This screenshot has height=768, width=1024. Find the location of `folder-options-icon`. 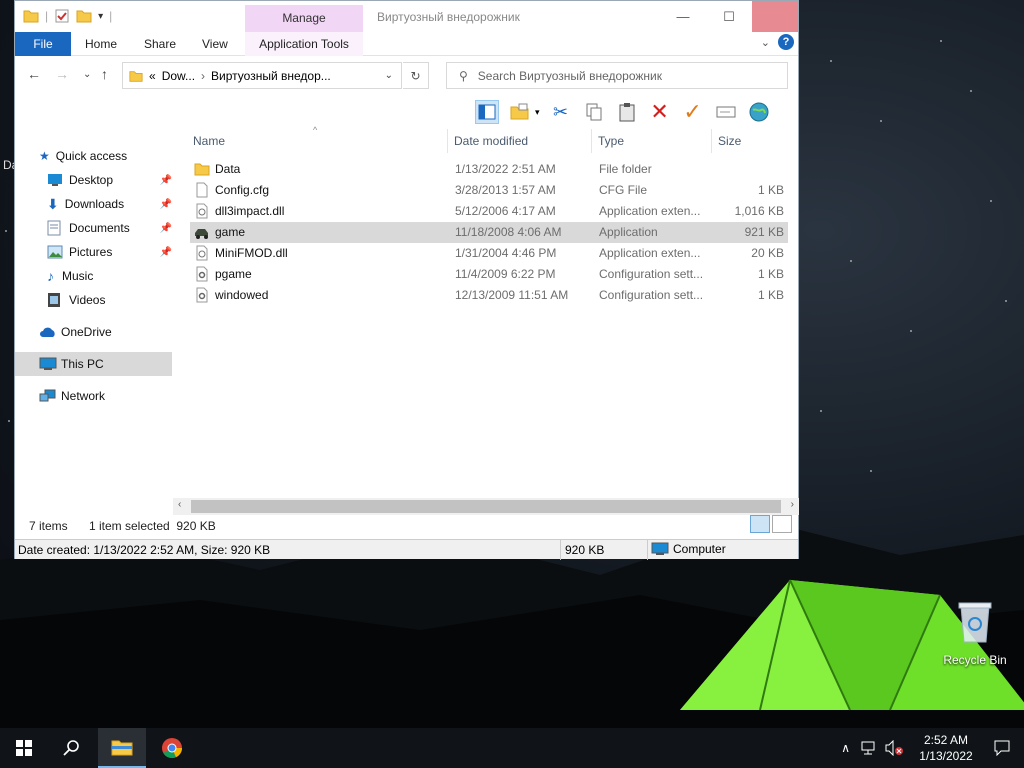

folder-options-icon is located at coordinates (520, 112).